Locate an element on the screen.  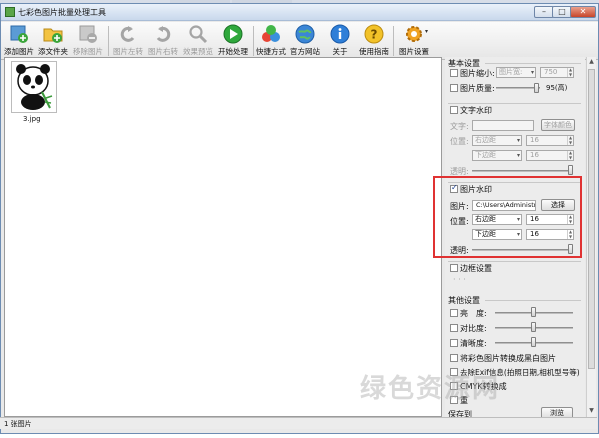
start-button: 开始处理 is located at coordinates (233, 40).